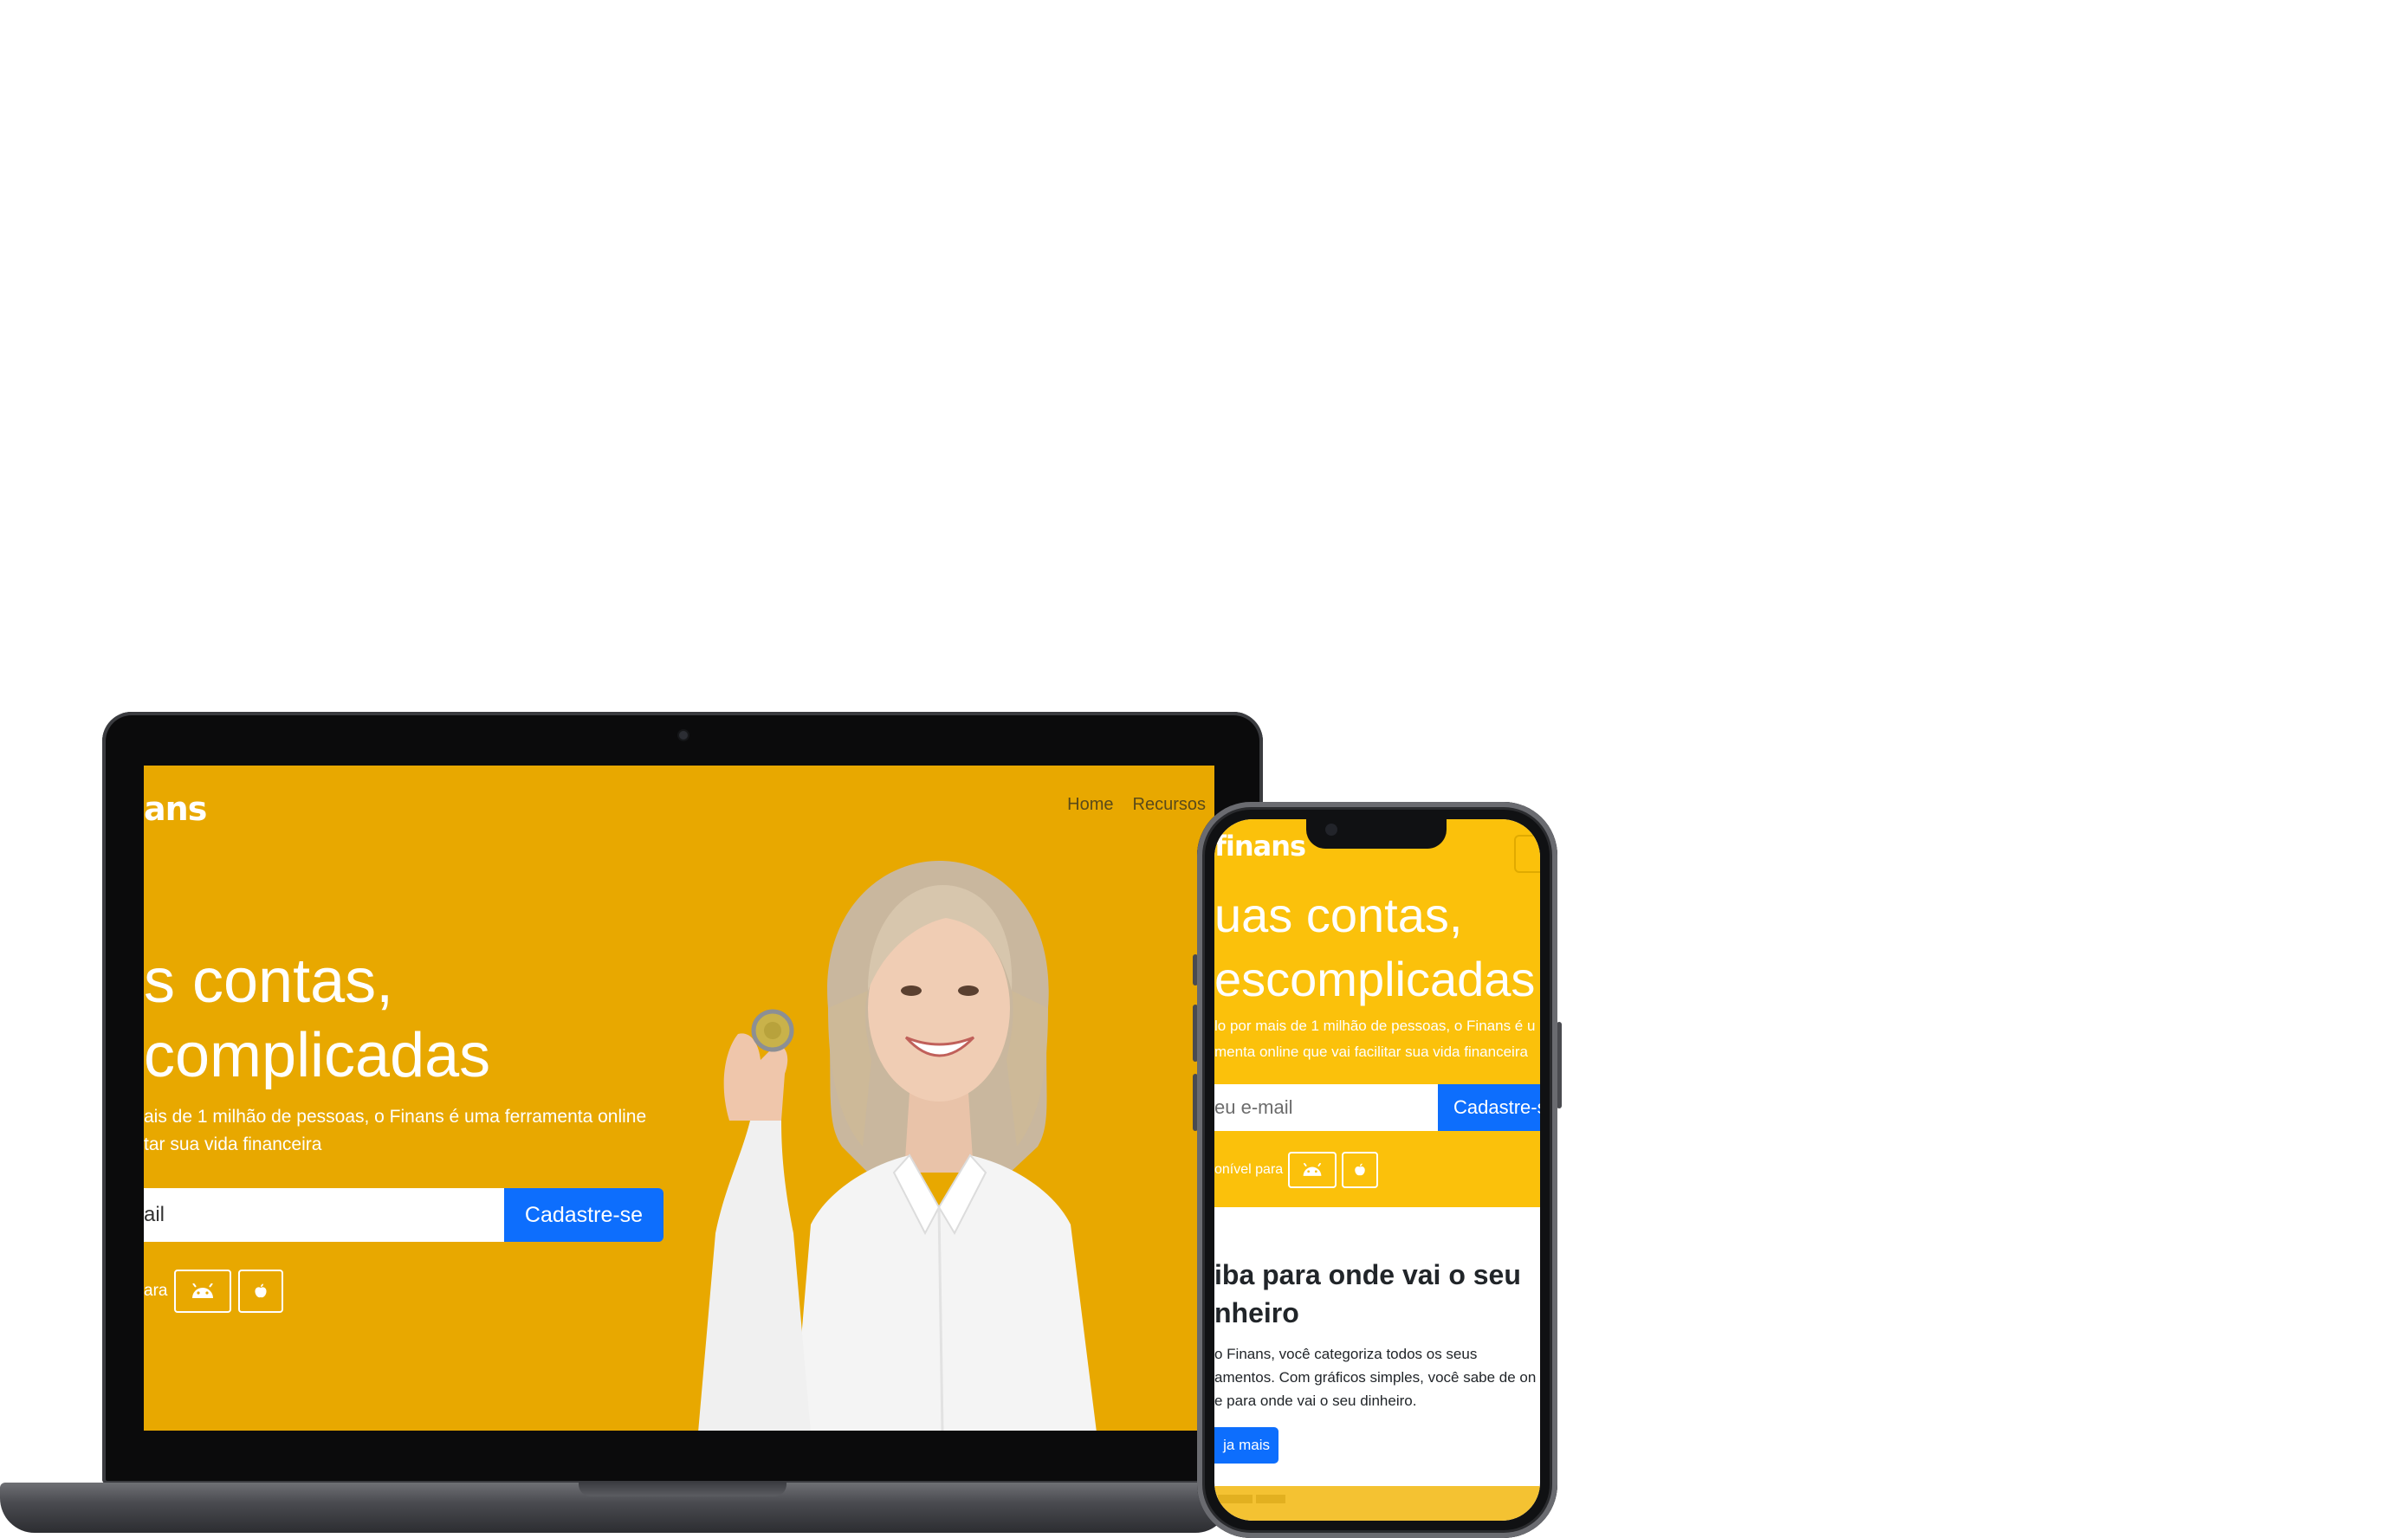 Image resolution: width=2408 pixels, height=1538 pixels. What do you see at coordinates (1331, 830) in the screenshot?
I see `phone-front-camera` at bounding box center [1331, 830].